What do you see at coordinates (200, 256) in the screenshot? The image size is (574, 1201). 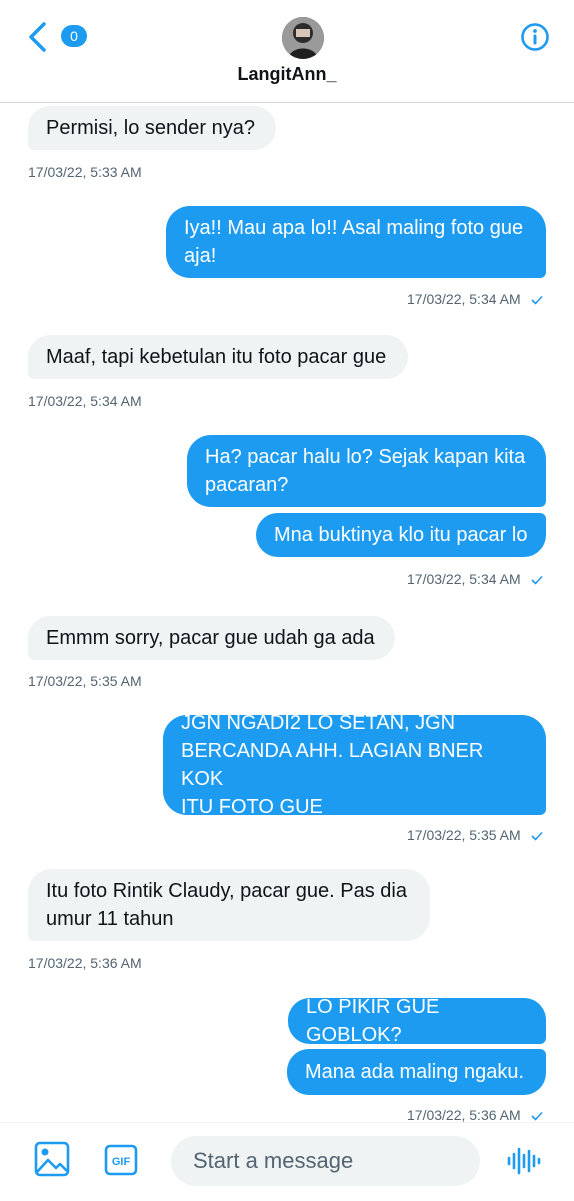 I see `message-text-line: aja!` at bounding box center [200, 256].